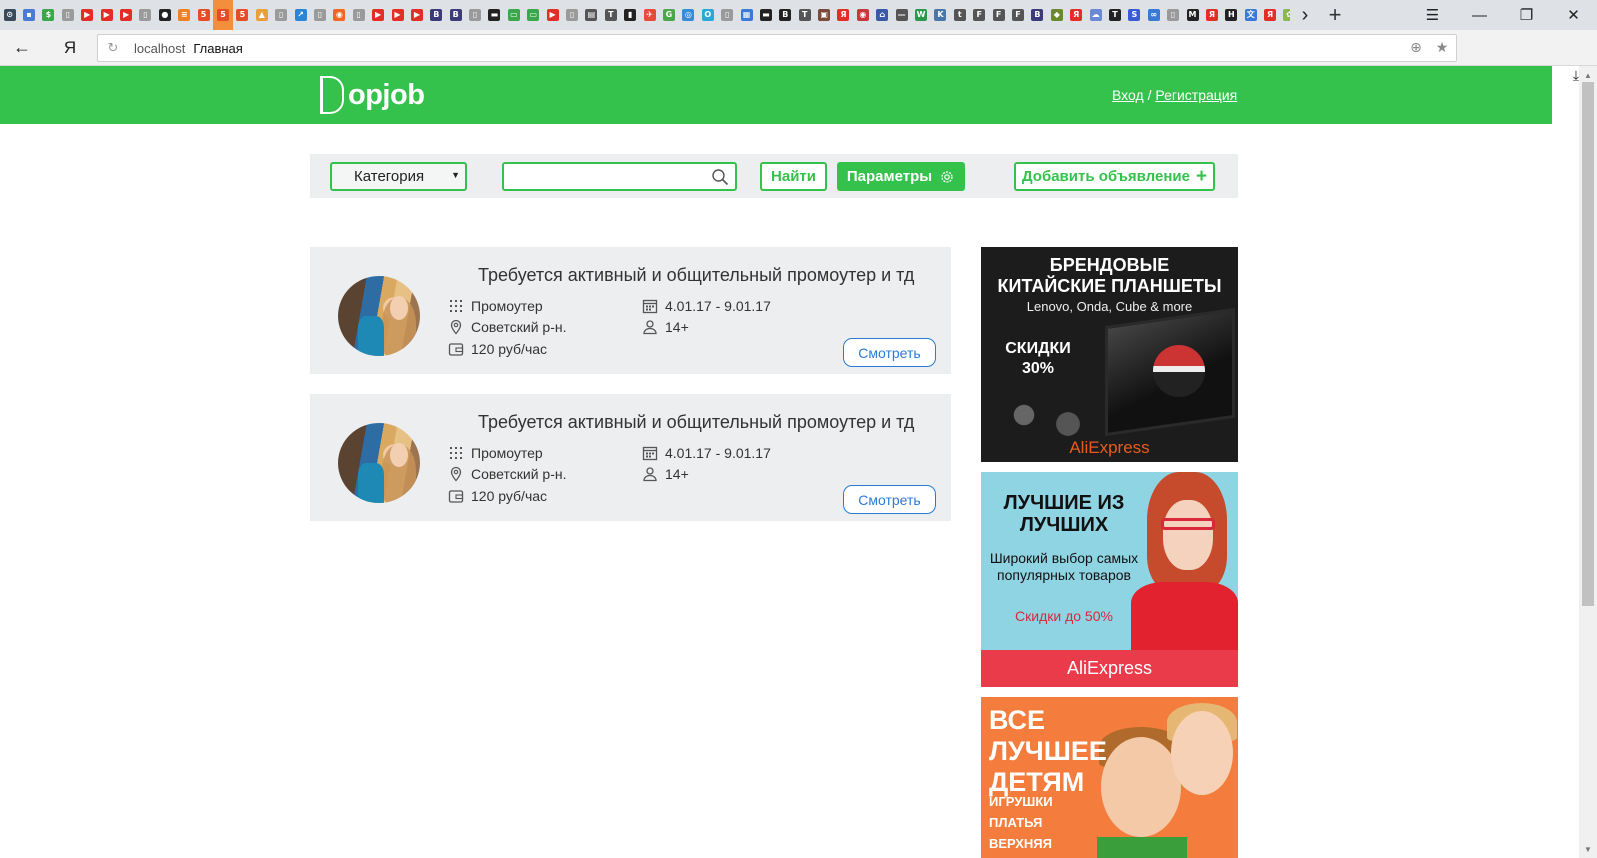  I want to click on back-button: ←, so click(22, 48).